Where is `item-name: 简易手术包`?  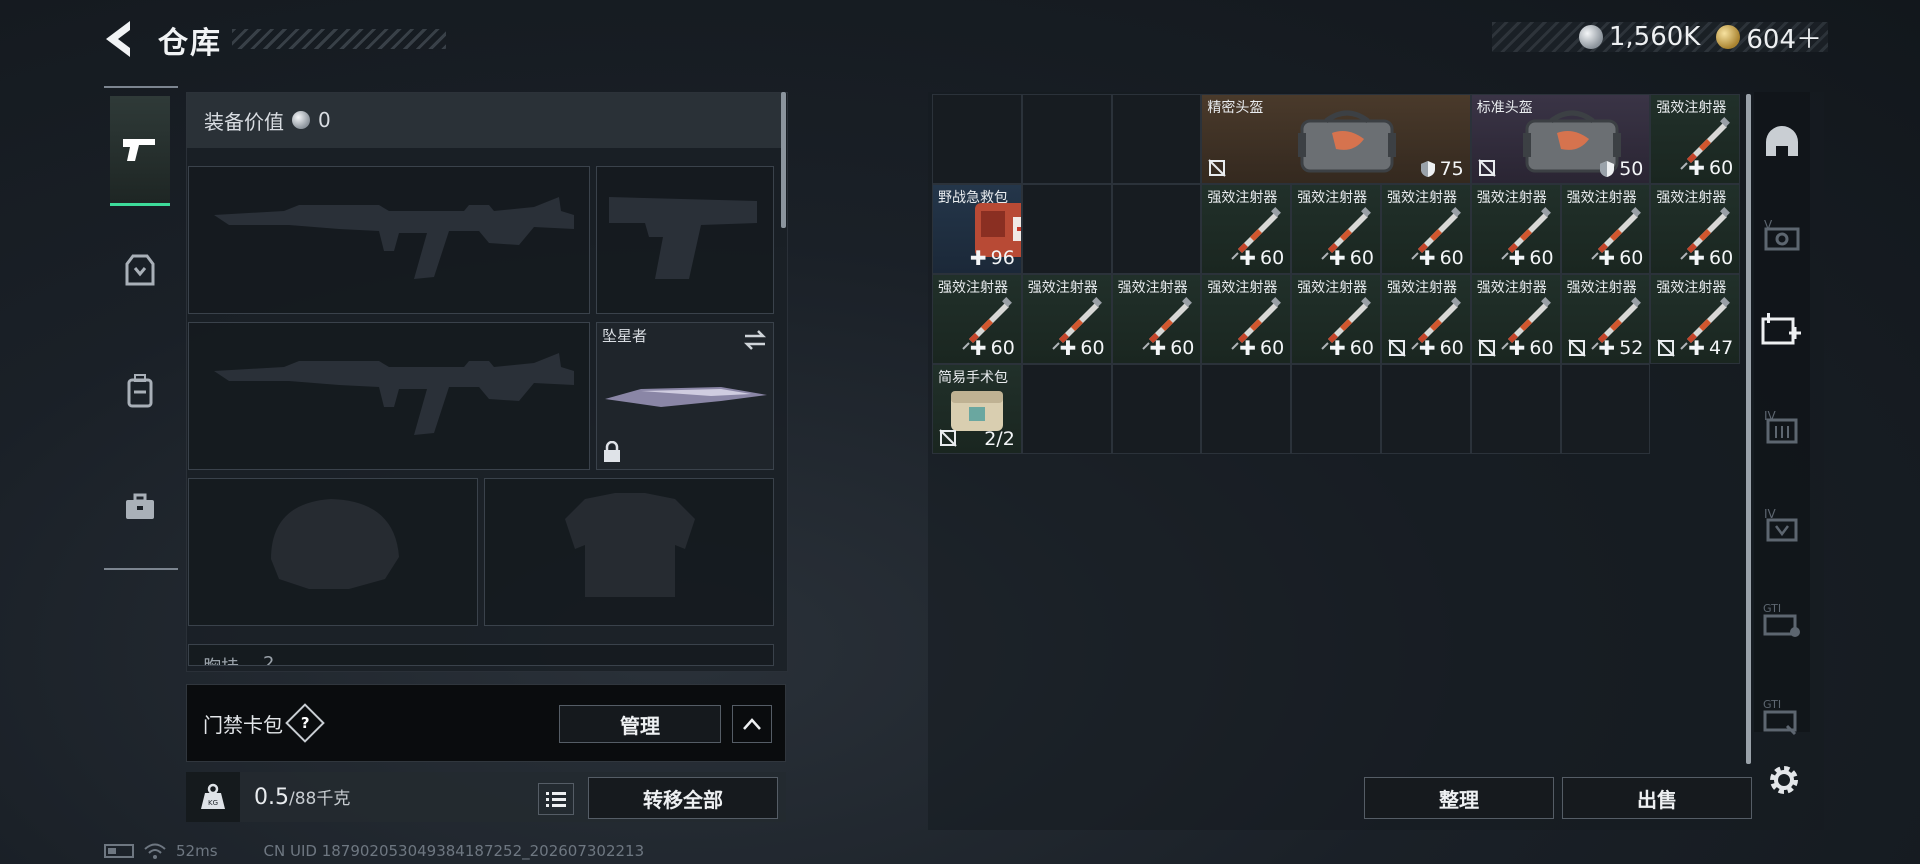
item-name: 简易手术包 is located at coordinates (973, 378).